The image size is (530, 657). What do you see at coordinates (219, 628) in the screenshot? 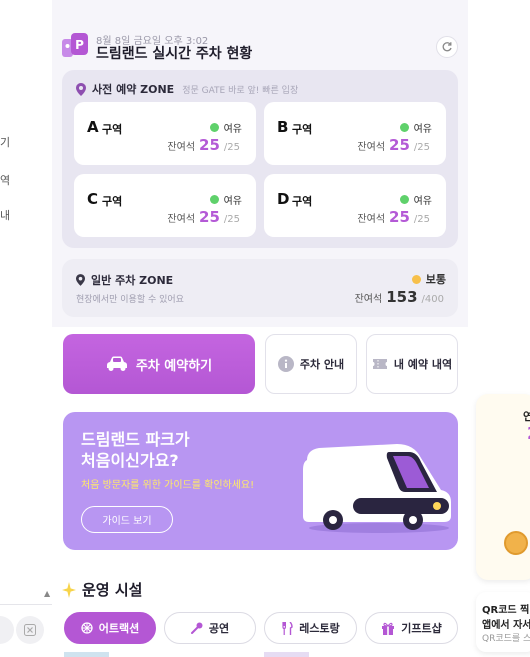
I see `tab-label: 공연` at bounding box center [219, 628].